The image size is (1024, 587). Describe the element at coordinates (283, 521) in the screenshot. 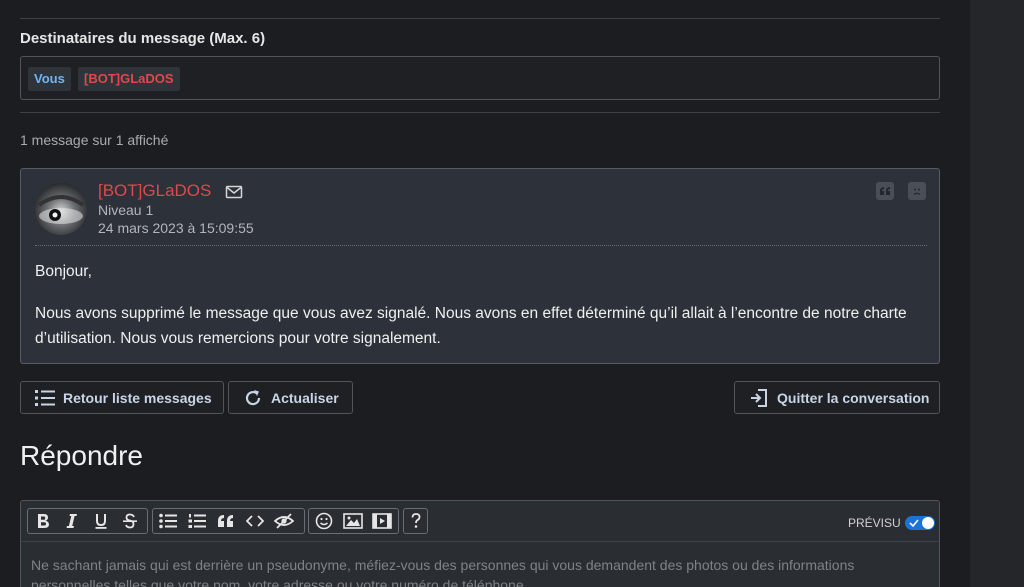

I see `spoiler-icon` at that location.